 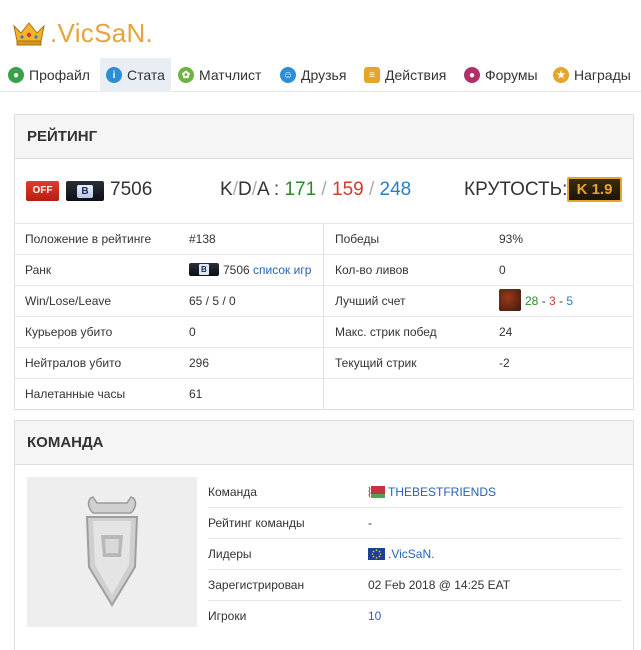 What do you see at coordinates (114, 75) in the screenshot?
I see `stats-icon: i` at bounding box center [114, 75].